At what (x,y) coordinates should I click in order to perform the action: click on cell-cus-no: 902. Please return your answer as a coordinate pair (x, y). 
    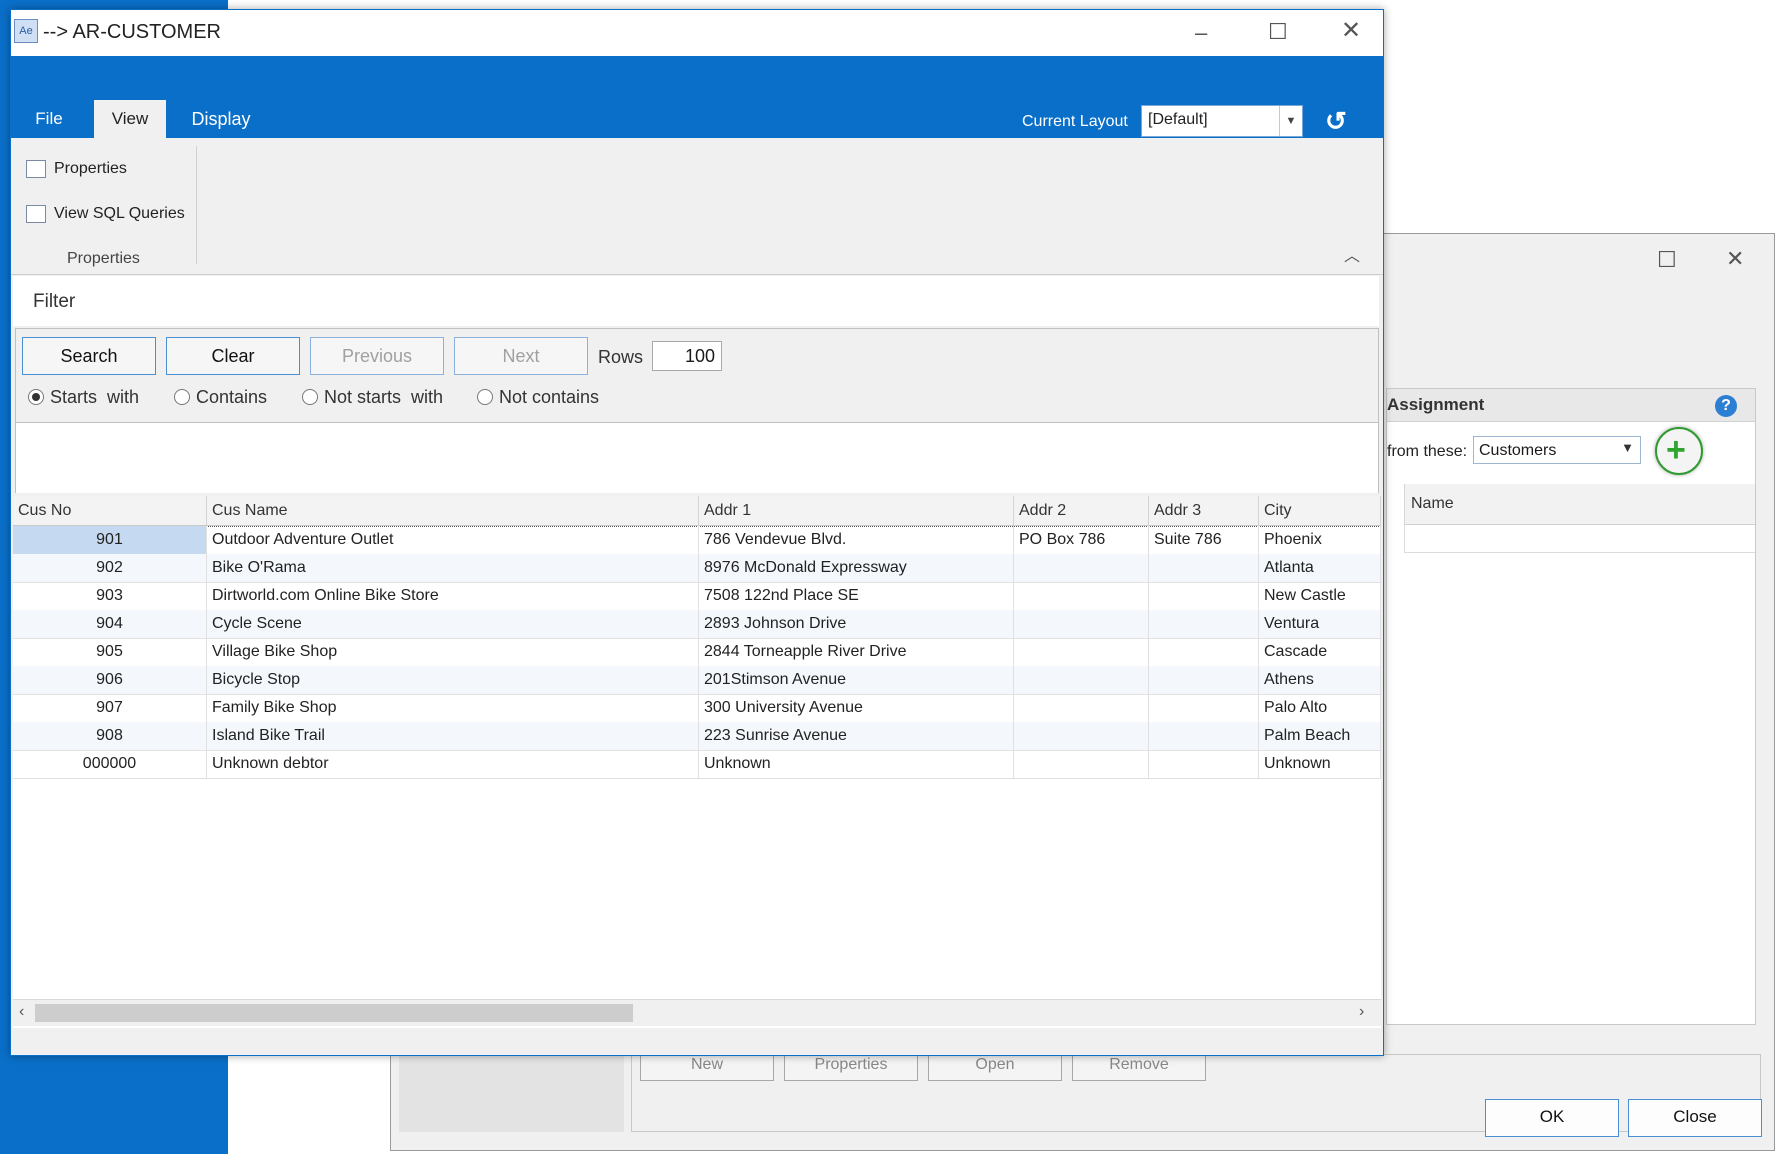
    Looking at the image, I should click on (110, 568).